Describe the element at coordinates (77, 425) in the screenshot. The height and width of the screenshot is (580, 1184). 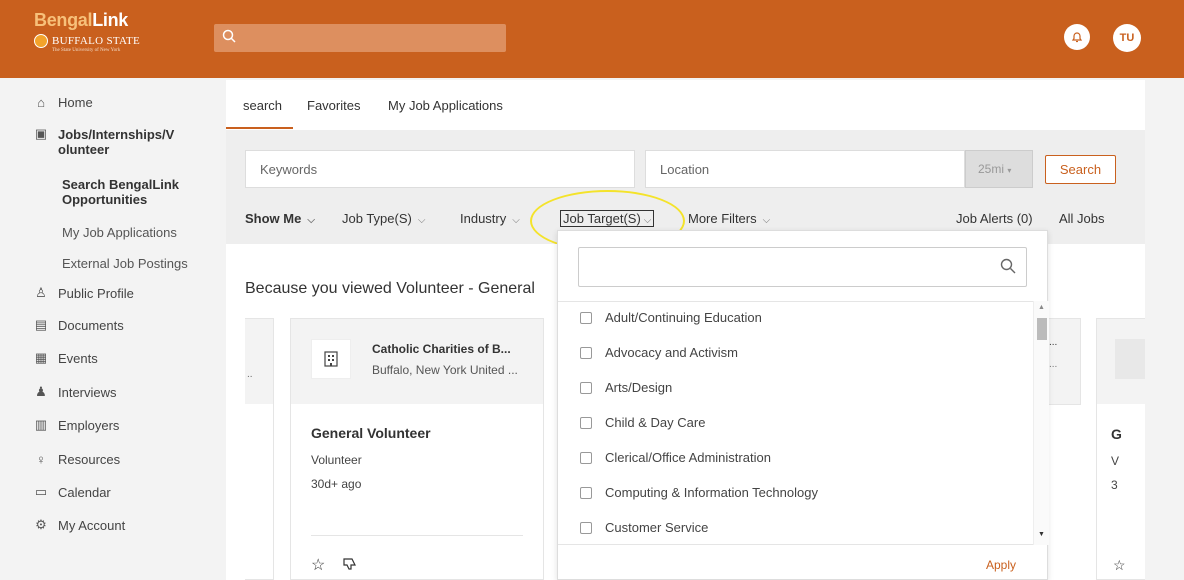
I see `sidebar-item-employers: ▥ Employers` at that location.